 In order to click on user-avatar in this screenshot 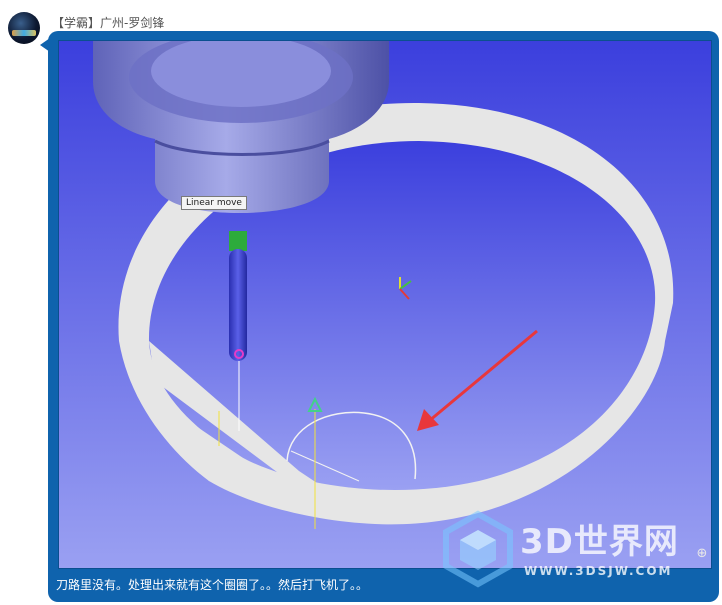, I will do `click(24, 28)`.